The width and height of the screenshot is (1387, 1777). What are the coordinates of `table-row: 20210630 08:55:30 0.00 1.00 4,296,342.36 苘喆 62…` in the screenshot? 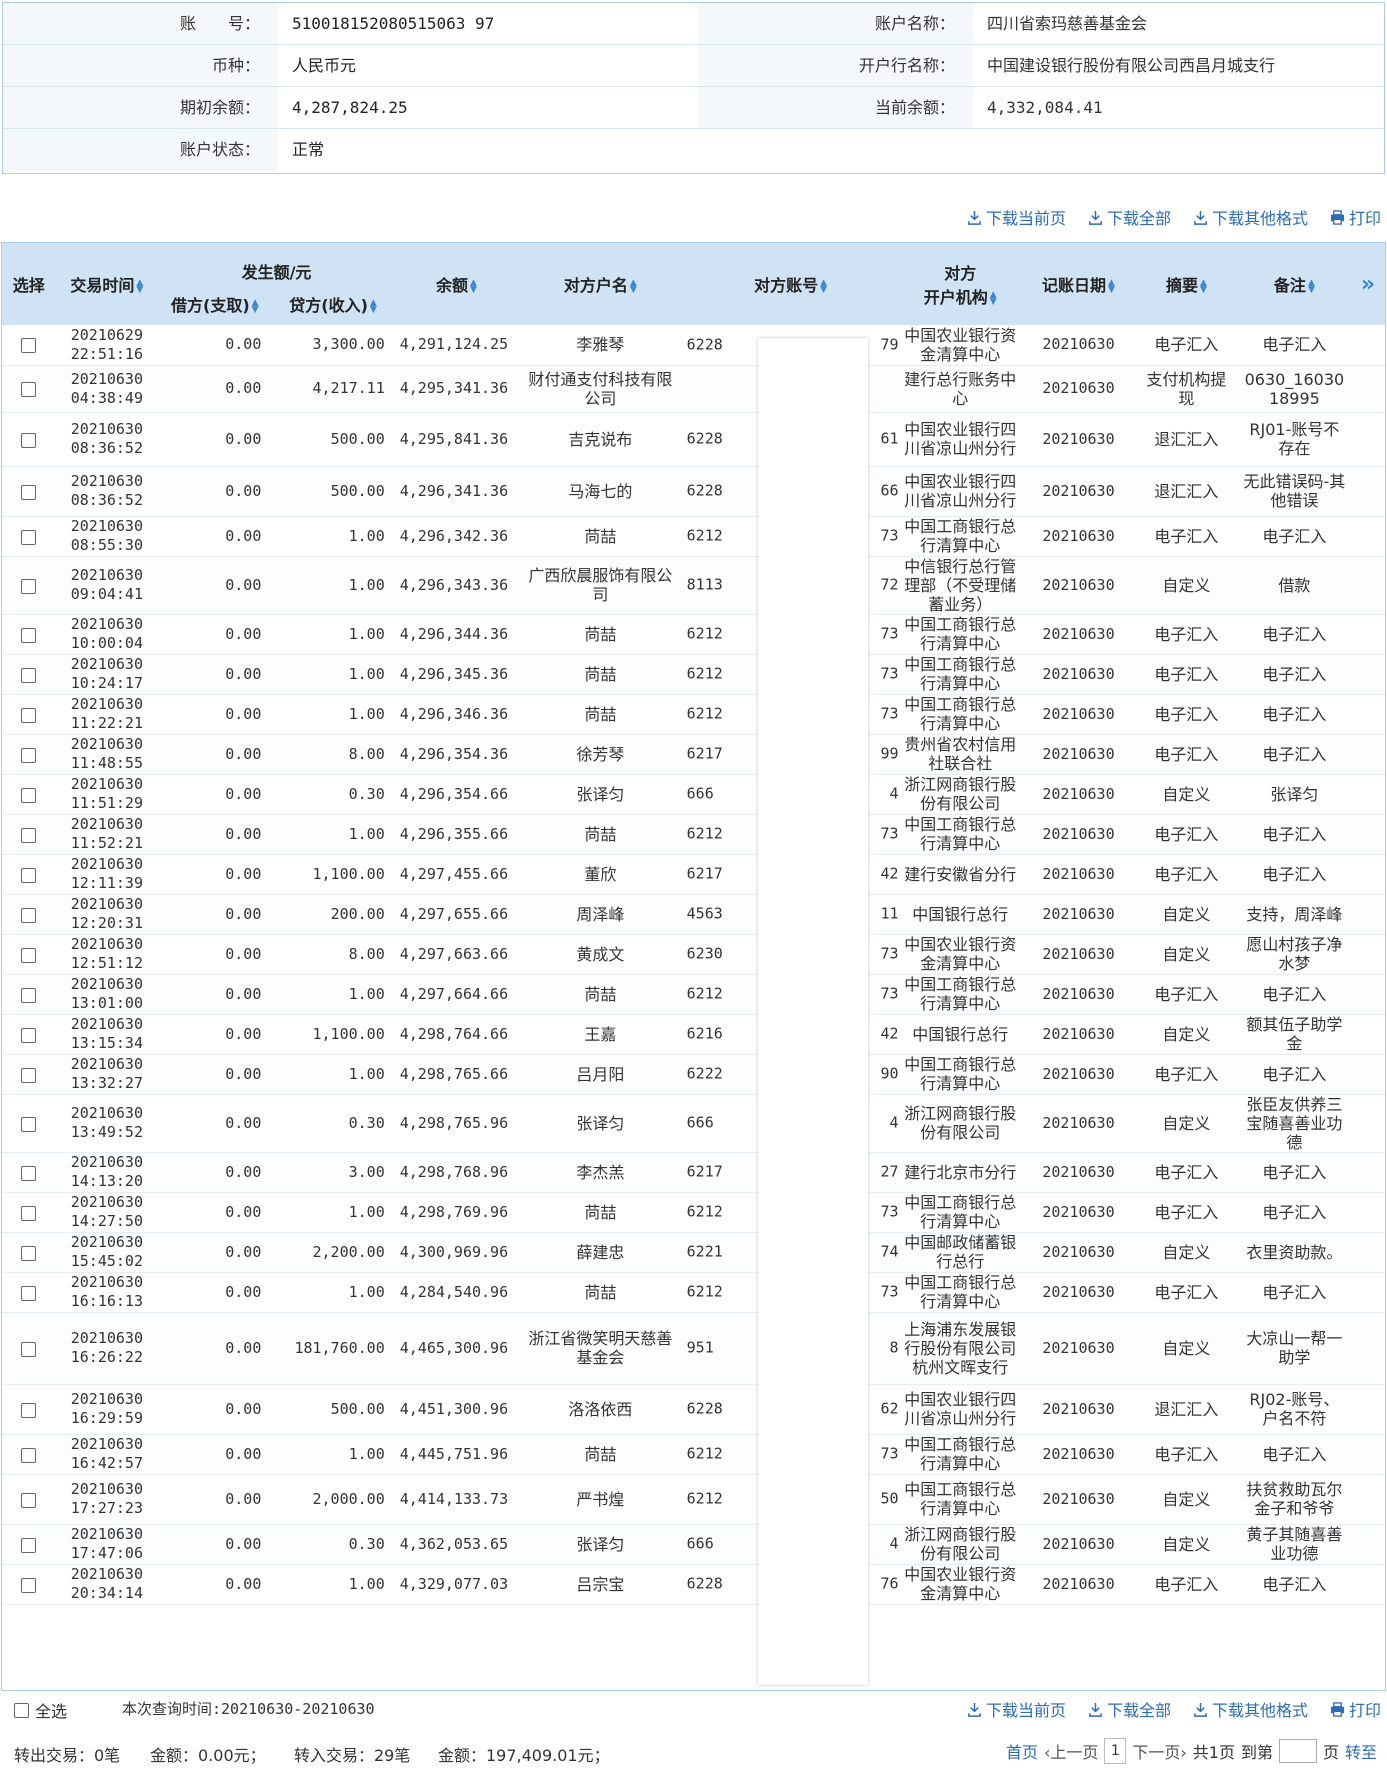 It's located at (693, 536).